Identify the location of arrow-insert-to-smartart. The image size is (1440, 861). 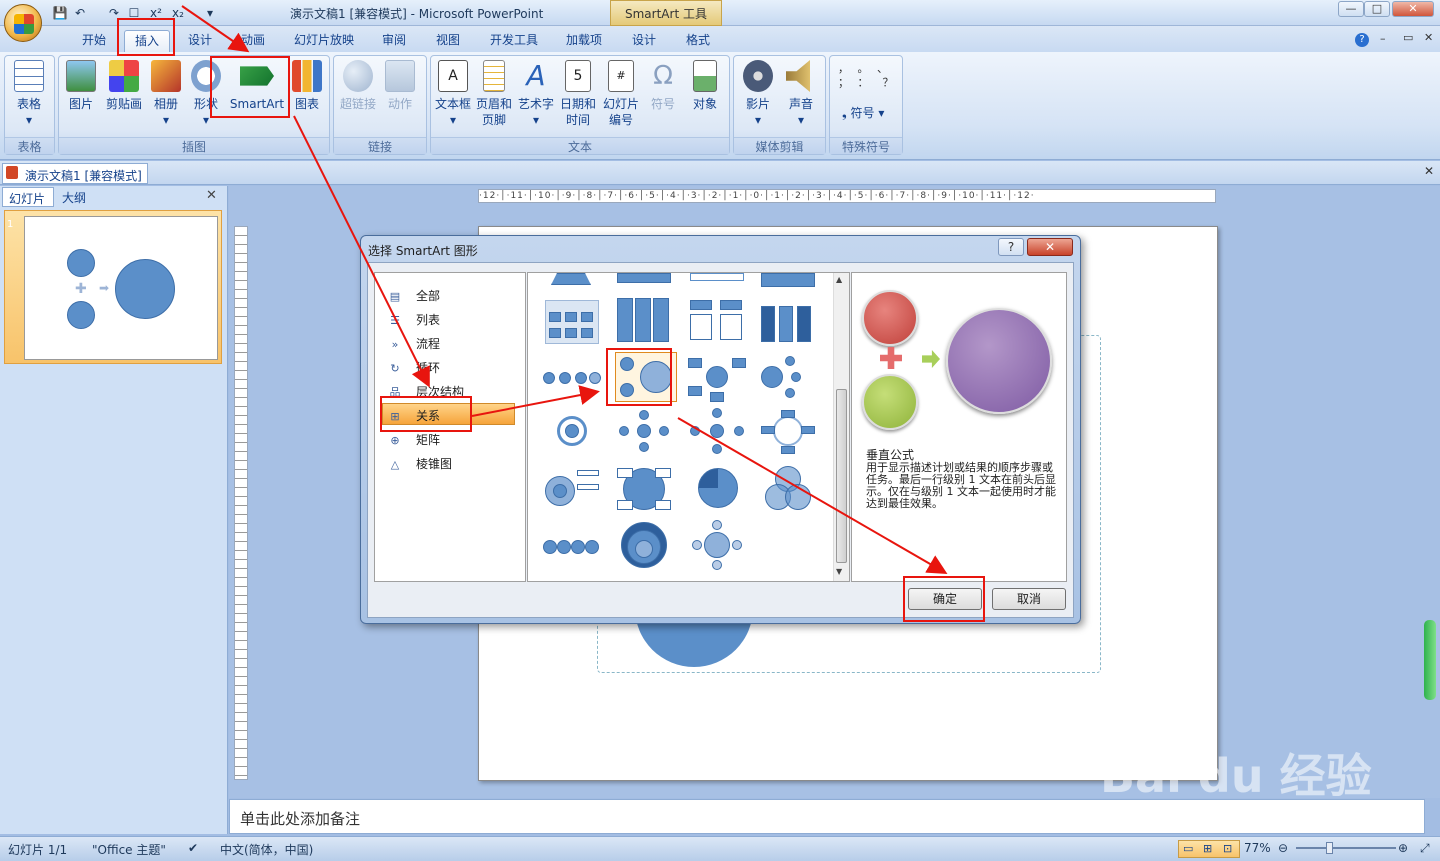
(215, 29).